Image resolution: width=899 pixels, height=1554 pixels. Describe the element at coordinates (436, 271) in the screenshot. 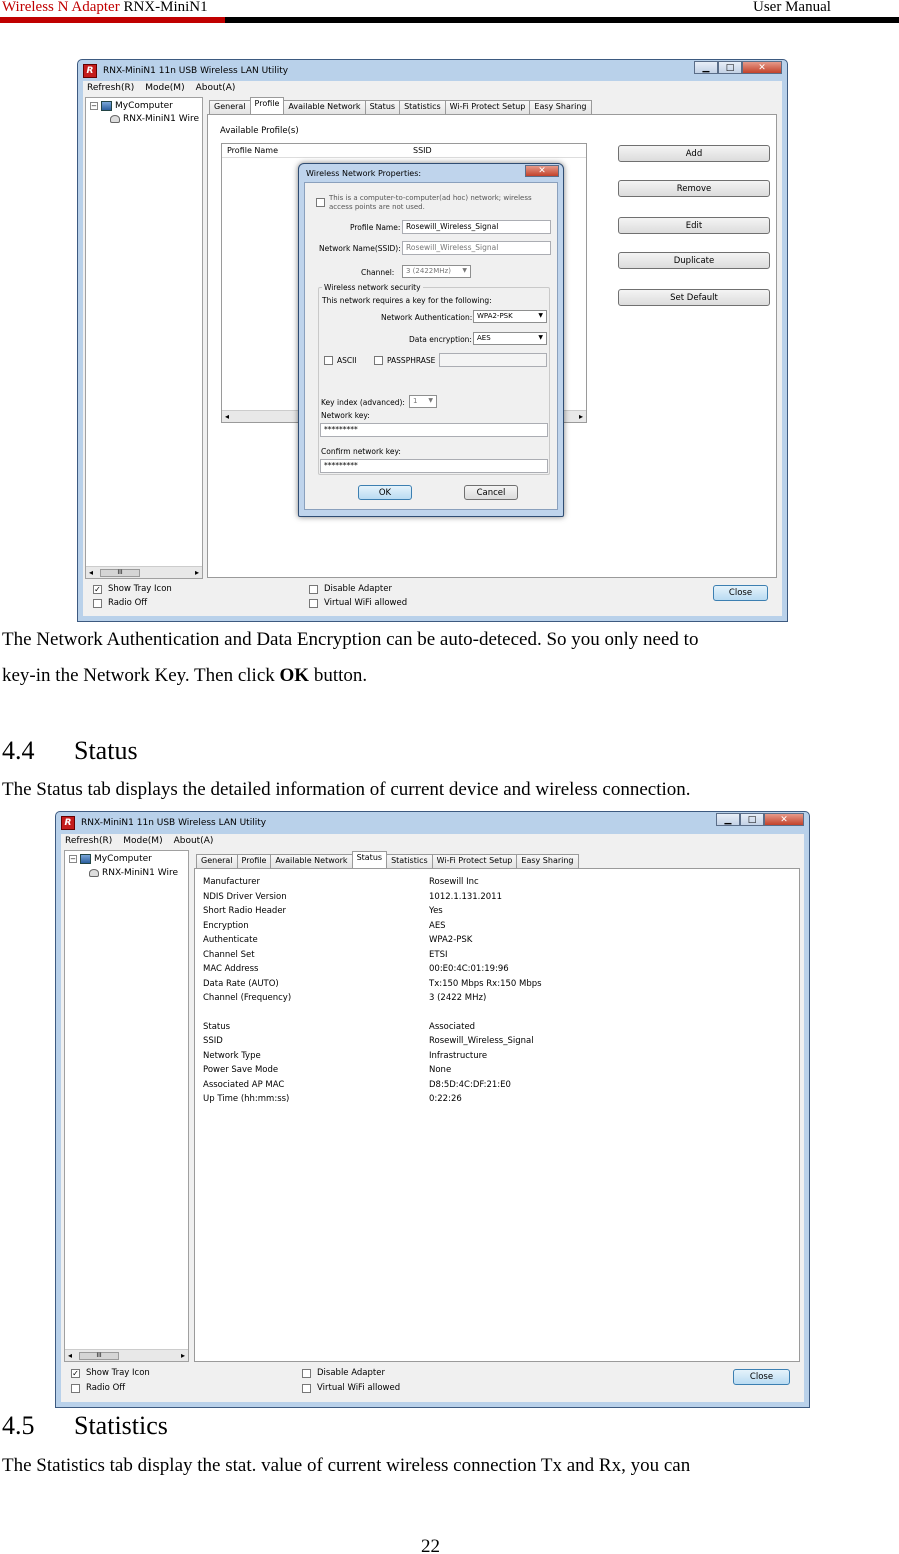

I see `channel-select: 3 (2422MHz) ▼` at that location.